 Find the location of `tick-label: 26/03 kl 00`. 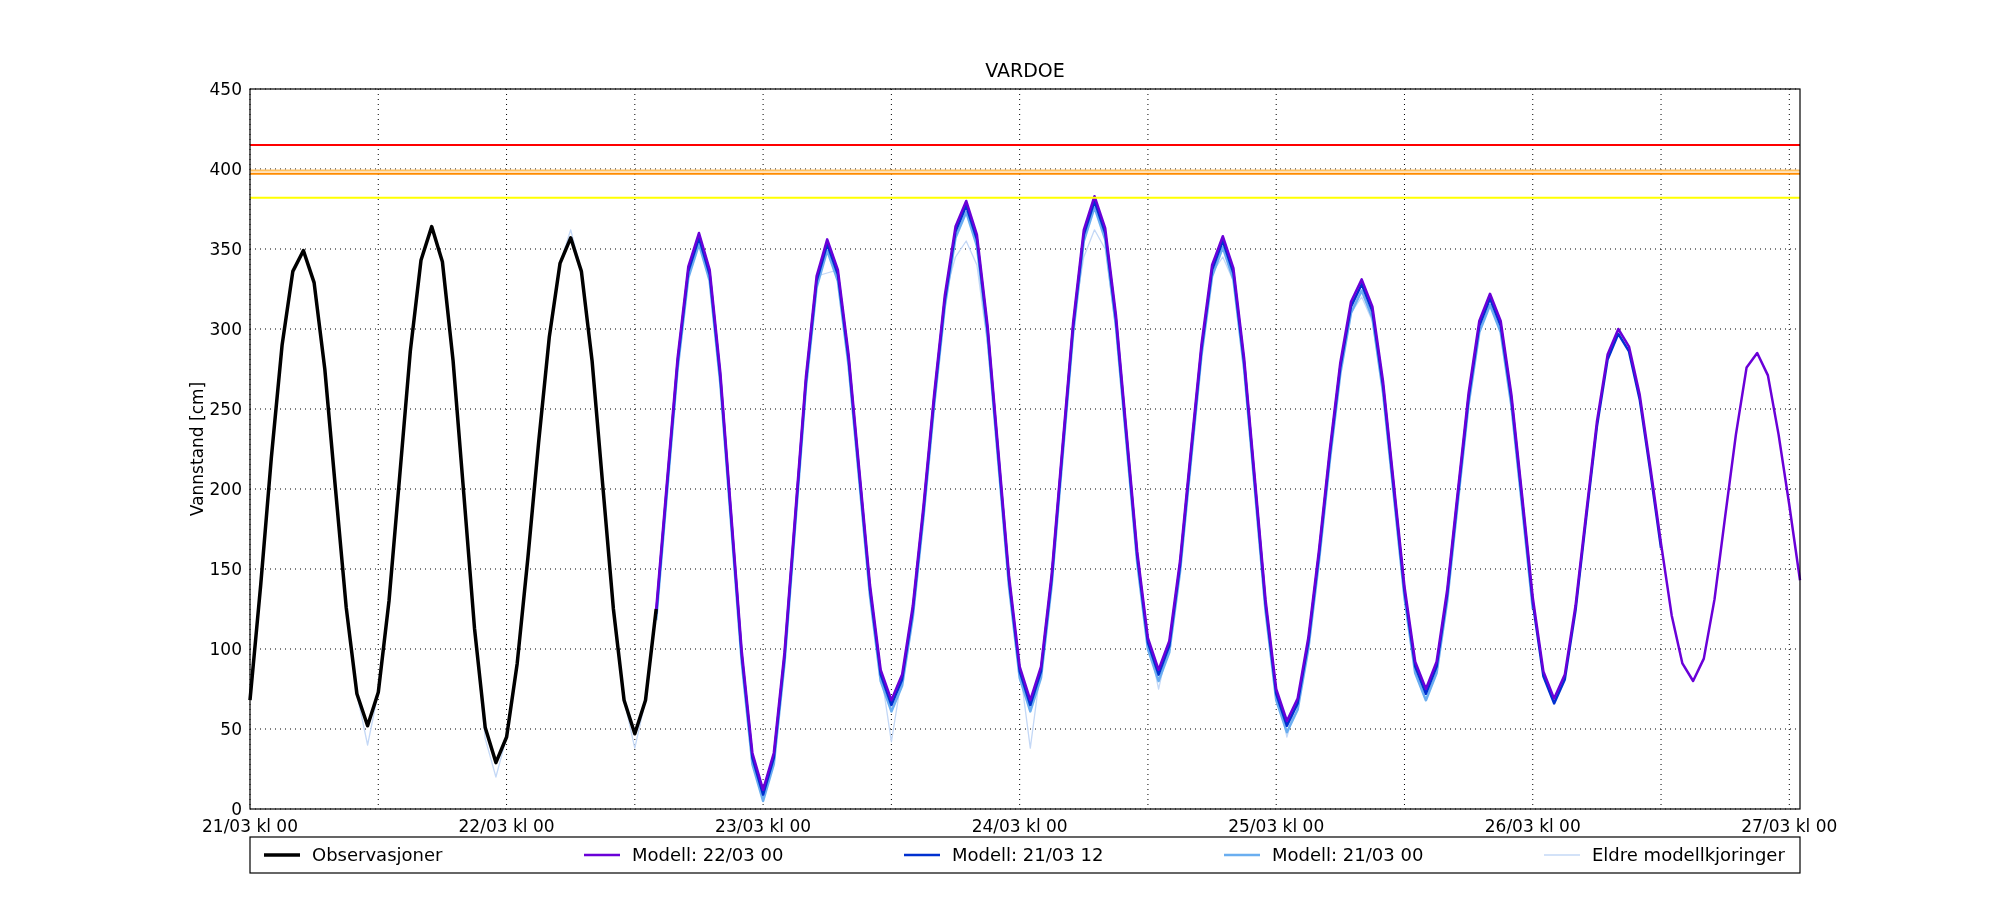

tick-label: 26/03 kl 00 is located at coordinates (1532, 826).